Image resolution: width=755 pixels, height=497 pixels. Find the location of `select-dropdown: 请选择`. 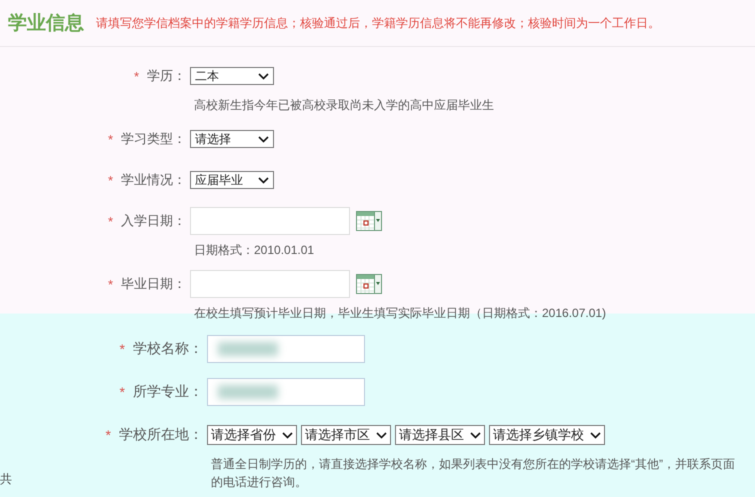

select-dropdown: 请选择 is located at coordinates (232, 139).